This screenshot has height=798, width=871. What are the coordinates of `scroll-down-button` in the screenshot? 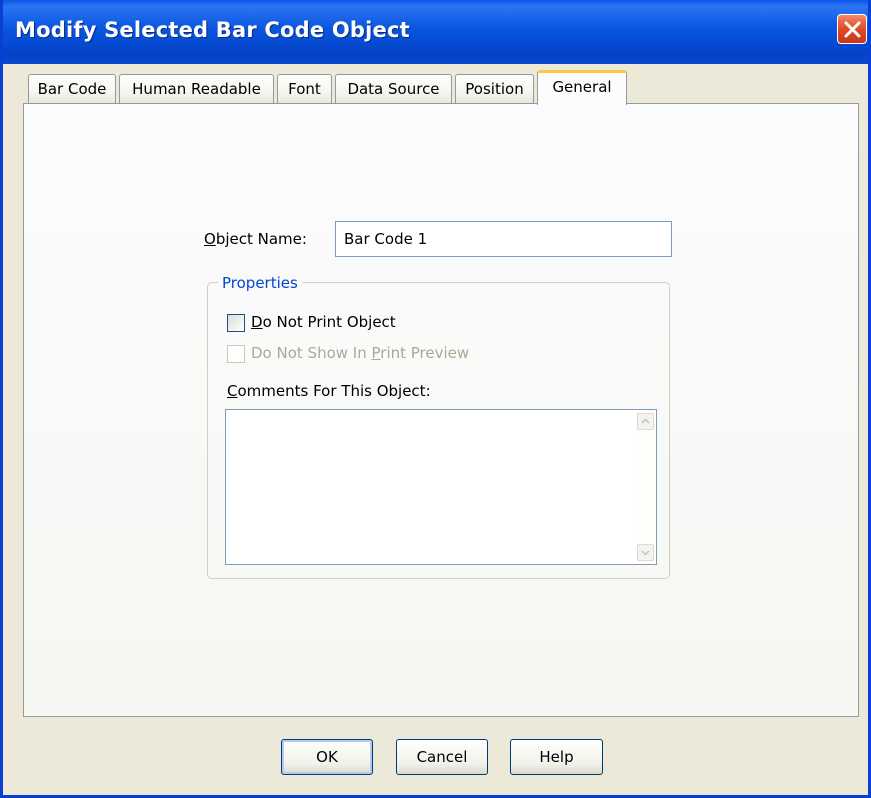 It's located at (645, 552).